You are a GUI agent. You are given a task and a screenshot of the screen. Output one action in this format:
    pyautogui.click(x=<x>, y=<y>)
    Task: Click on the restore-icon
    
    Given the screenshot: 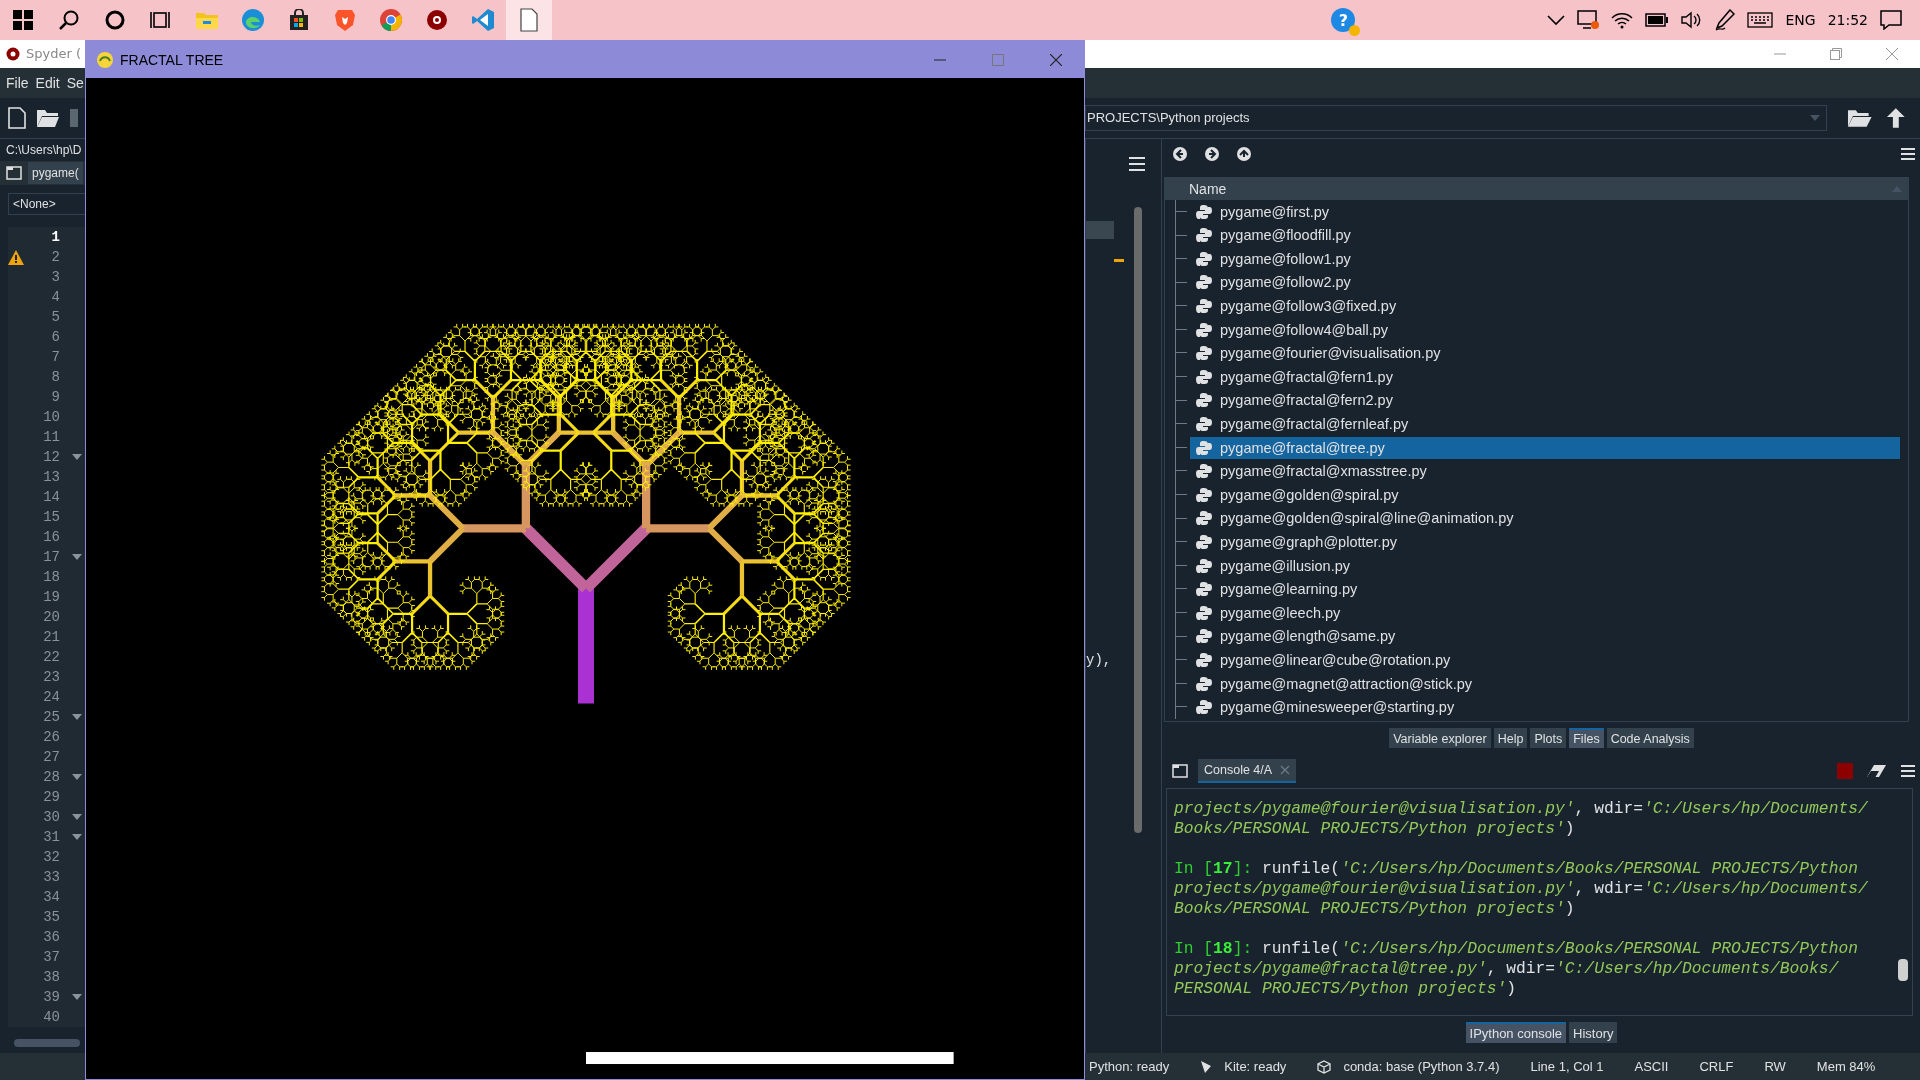 What is the action you would take?
    pyautogui.click(x=1836, y=54)
    